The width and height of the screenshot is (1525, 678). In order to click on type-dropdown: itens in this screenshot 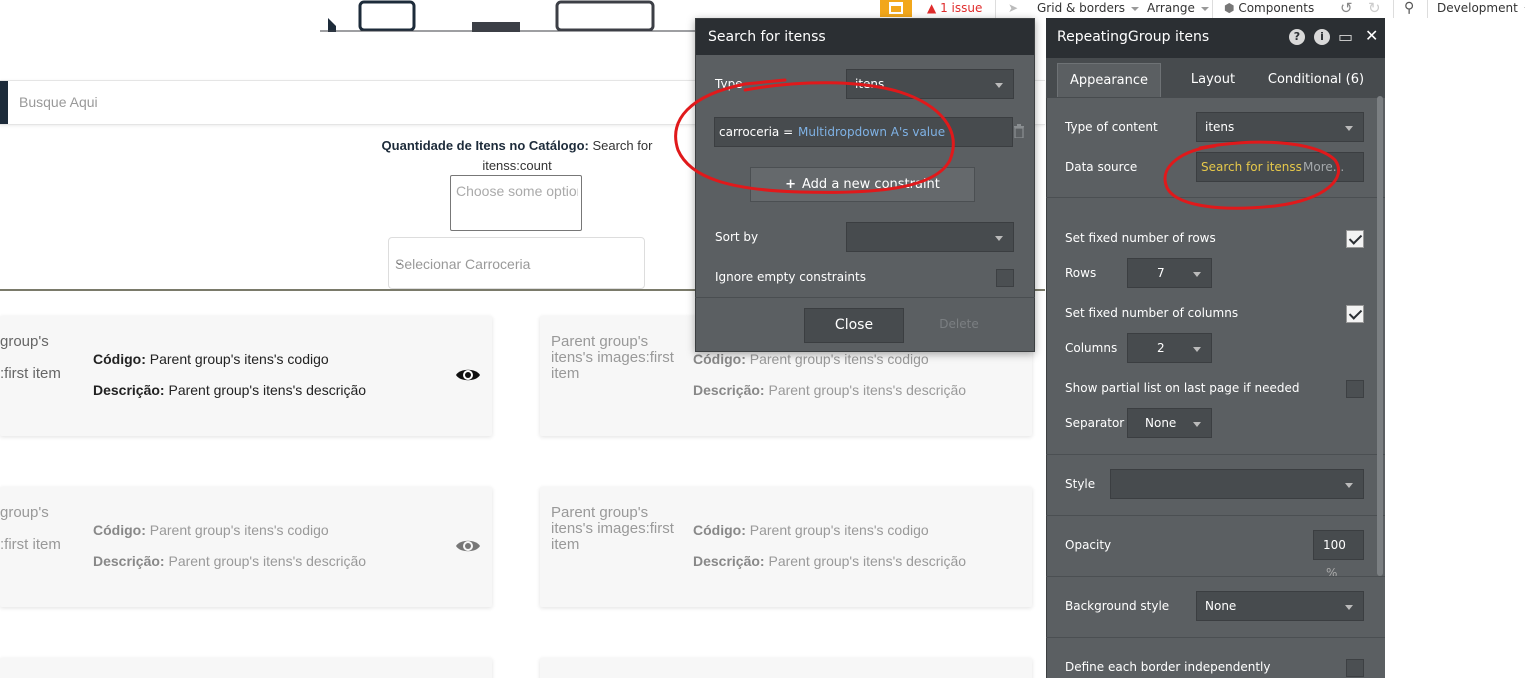, I will do `click(930, 84)`.